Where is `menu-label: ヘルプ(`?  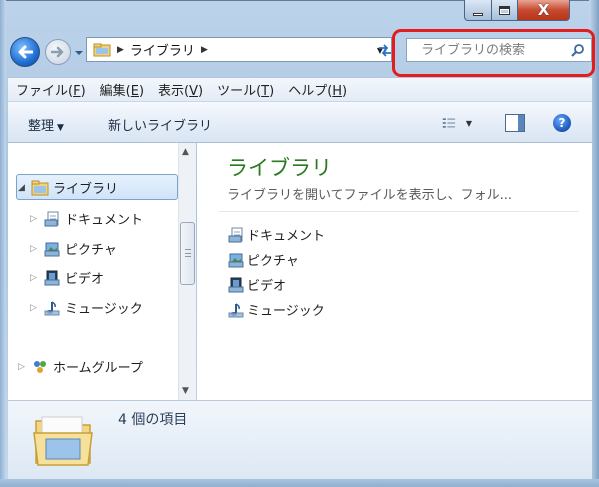 menu-label: ヘルプ( is located at coordinates (310, 91).